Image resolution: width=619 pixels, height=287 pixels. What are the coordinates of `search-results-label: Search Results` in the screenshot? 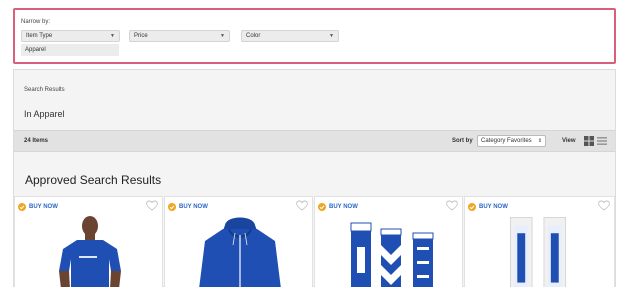 It's located at (44, 90).